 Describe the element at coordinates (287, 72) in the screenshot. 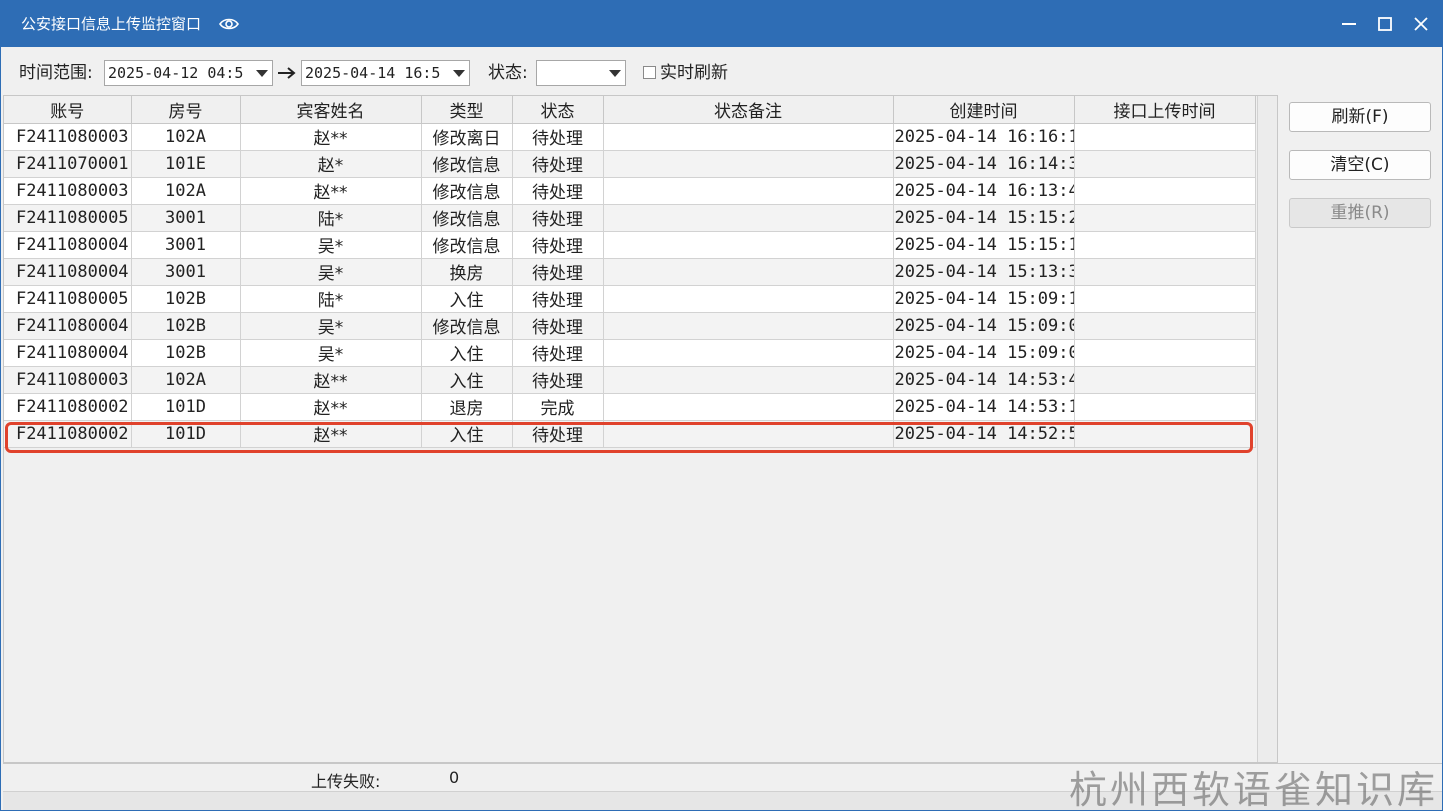

I see `arrow-right-icon` at that location.